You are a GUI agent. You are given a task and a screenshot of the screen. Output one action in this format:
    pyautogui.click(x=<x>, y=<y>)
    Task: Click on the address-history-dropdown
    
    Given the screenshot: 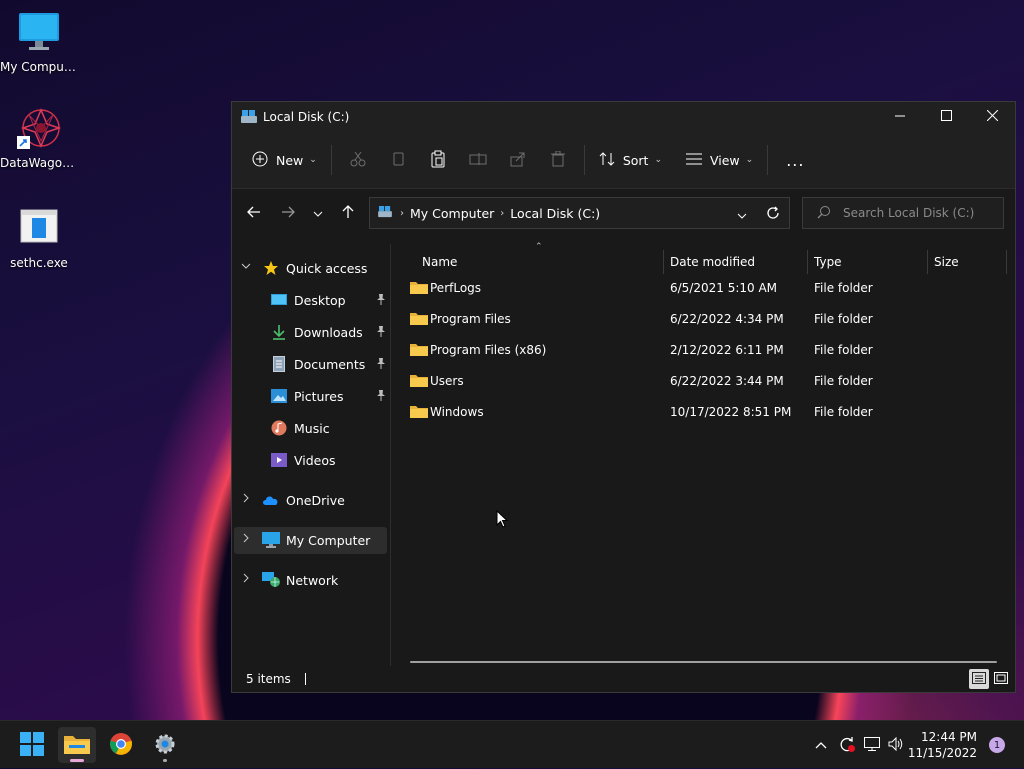 What is the action you would take?
    pyautogui.click(x=742, y=215)
    